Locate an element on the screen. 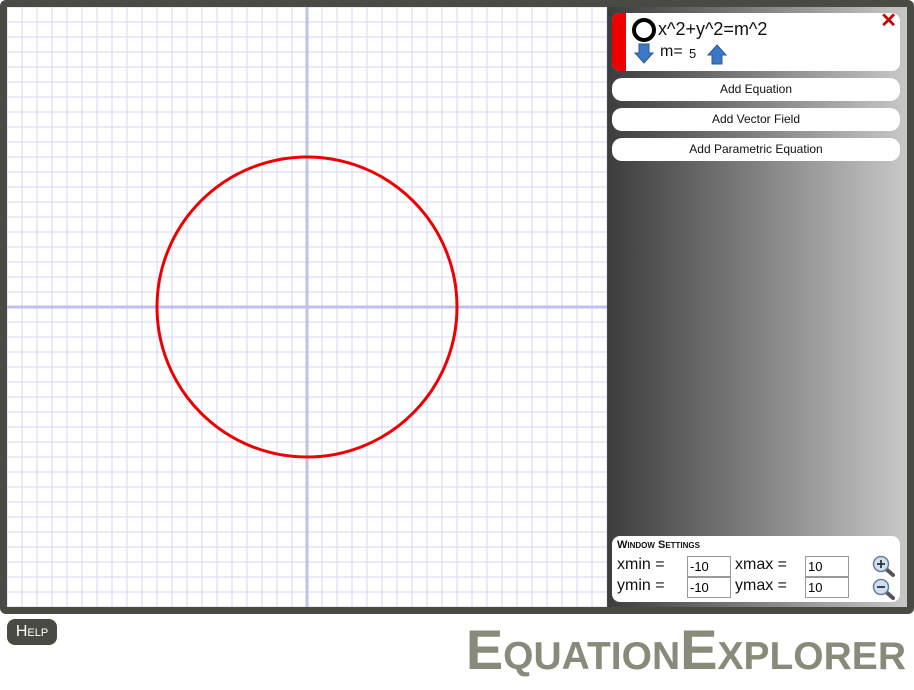 Image resolution: width=914 pixels, height=690 pixels. equation-card: x^2+y^2=m^2 ✕ m= 5 is located at coordinates (756, 42).